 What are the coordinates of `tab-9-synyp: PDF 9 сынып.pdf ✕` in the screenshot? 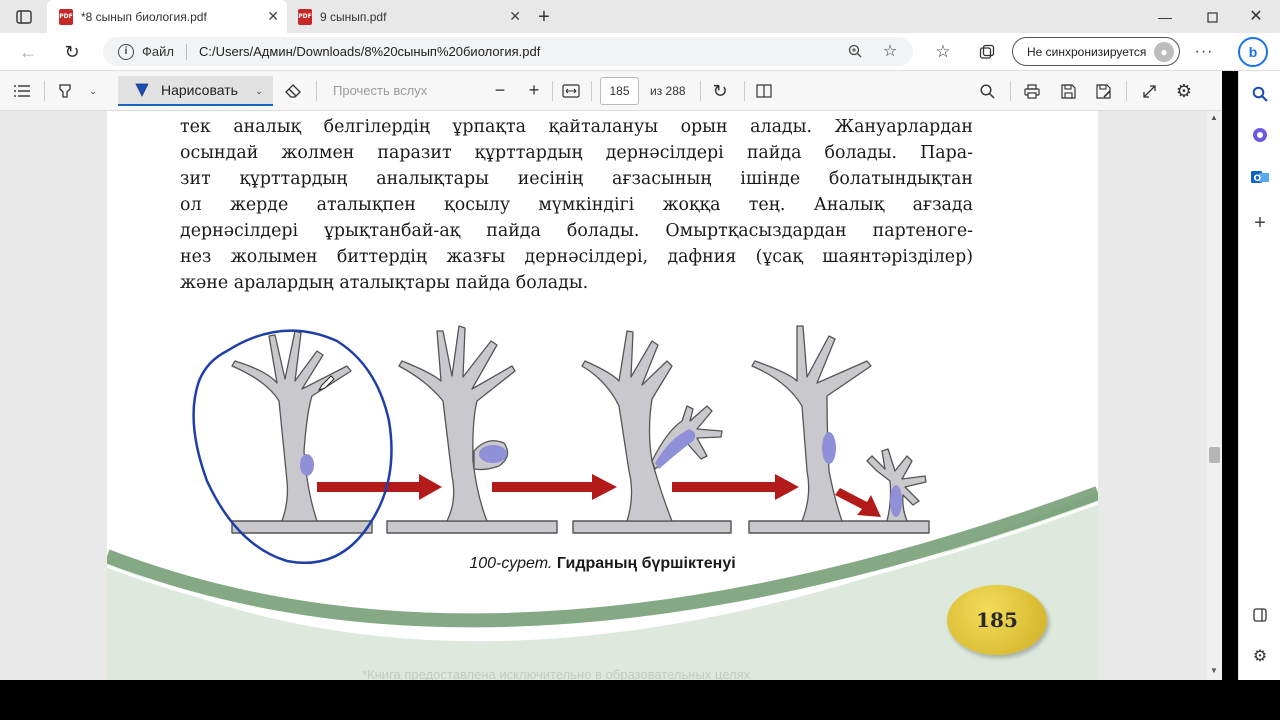 It's located at (409, 16).